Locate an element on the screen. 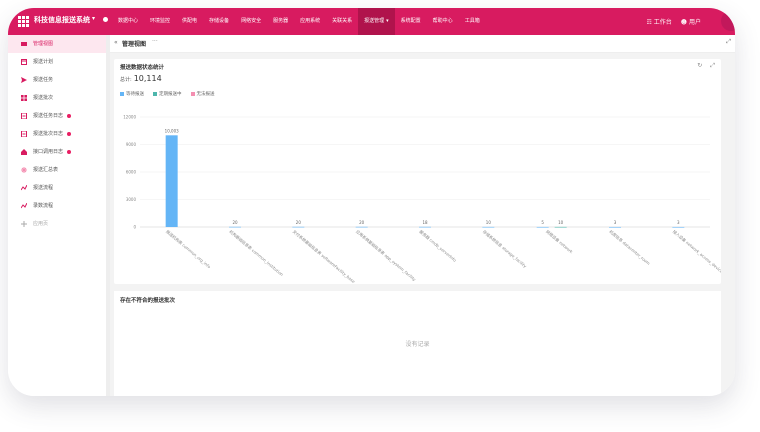  sidebar-item-label: 报送流程 is located at coordinates (43, 188).